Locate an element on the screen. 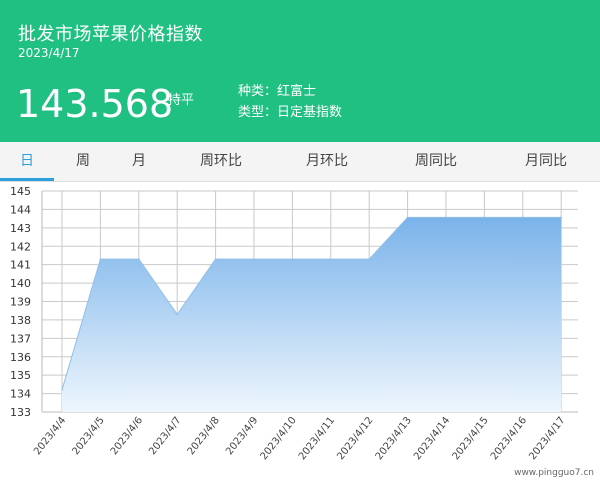 The height and width of the screenshot is (484, 600). x-tick-label: 2023/4/9 is located at coordinates (242, 436).